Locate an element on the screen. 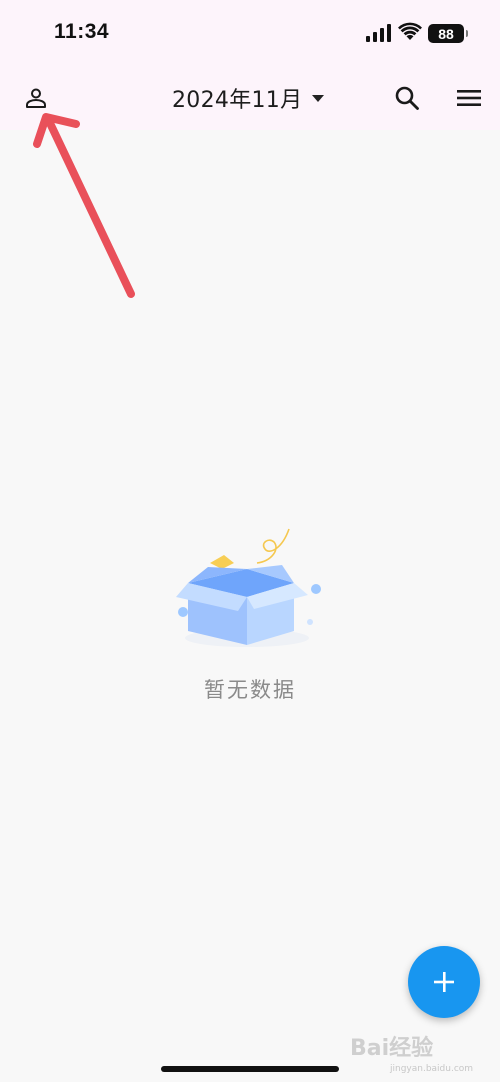  profile-button is located at coordinates (36, 98).